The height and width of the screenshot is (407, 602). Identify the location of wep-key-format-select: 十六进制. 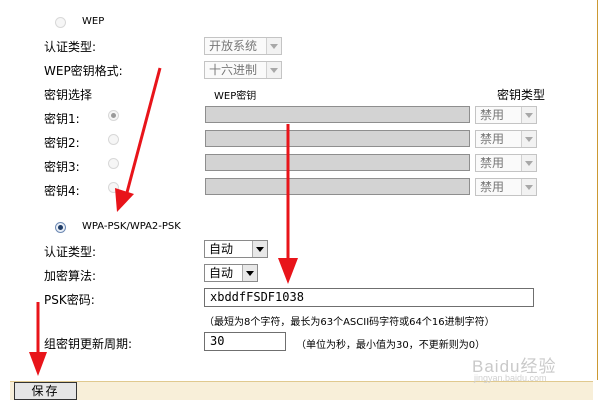
(243, 70).